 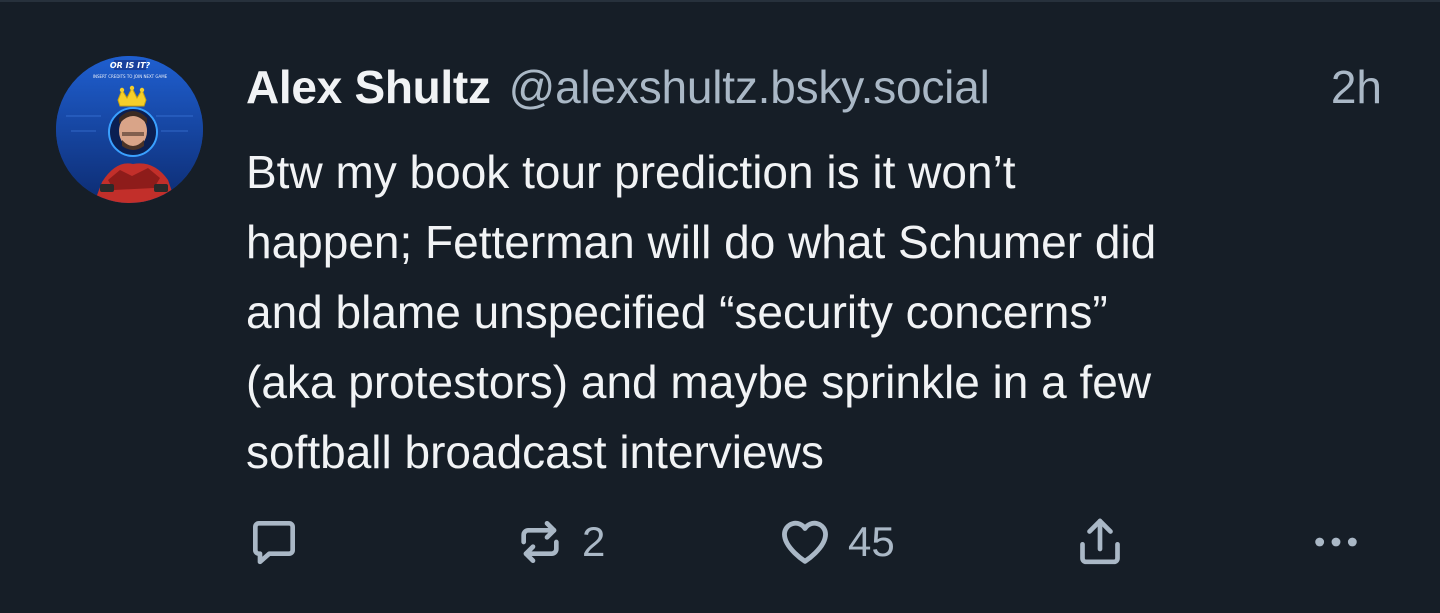 I want to click on more-icon, so click(x=1336, y=542).